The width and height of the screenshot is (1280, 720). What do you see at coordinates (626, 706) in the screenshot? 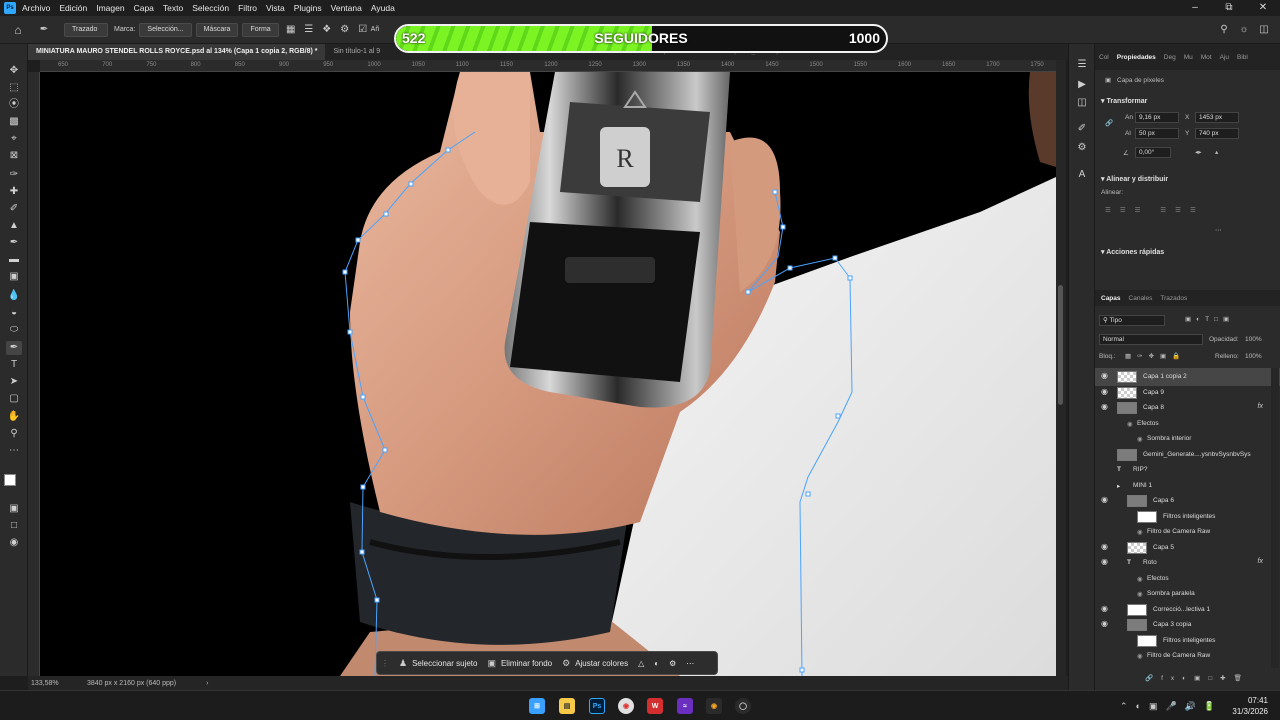
I see `chrome-icon: ◉` at bounding box center [626, 706].